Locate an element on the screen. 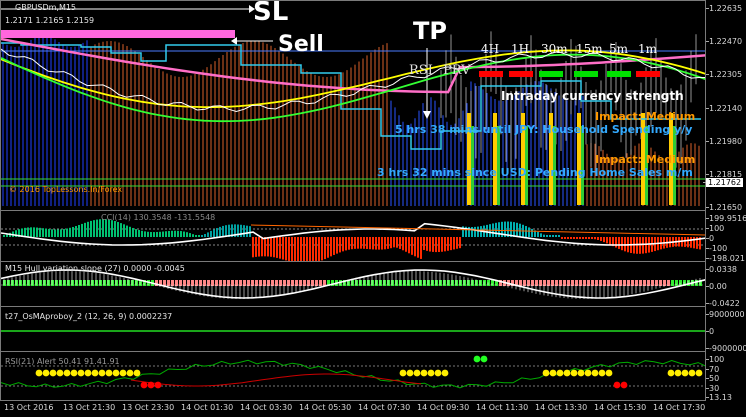  tp-label: TP is located at coordinates (430, 31).